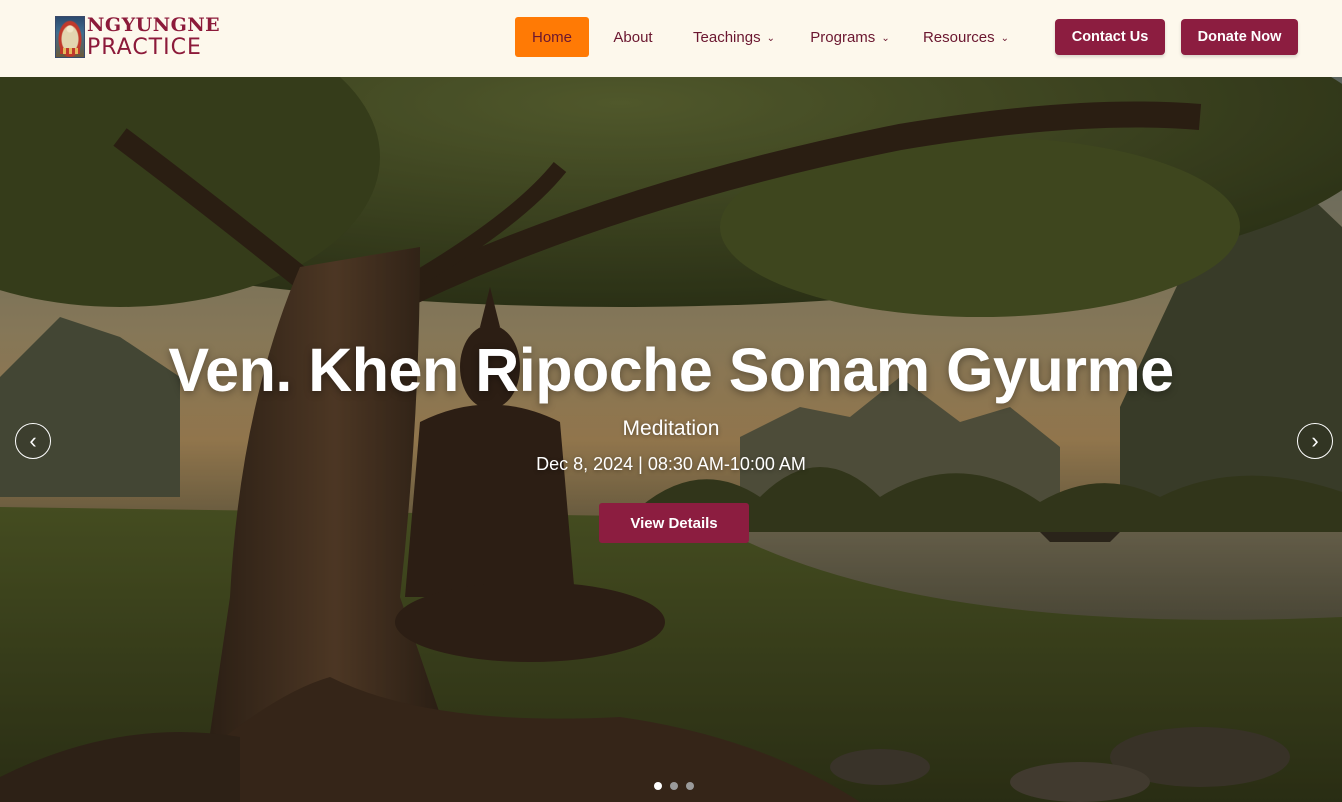 The height and width of the screenshot is (802, 1342). I want to click on nav-item-label: Resources, so click(958, 37).